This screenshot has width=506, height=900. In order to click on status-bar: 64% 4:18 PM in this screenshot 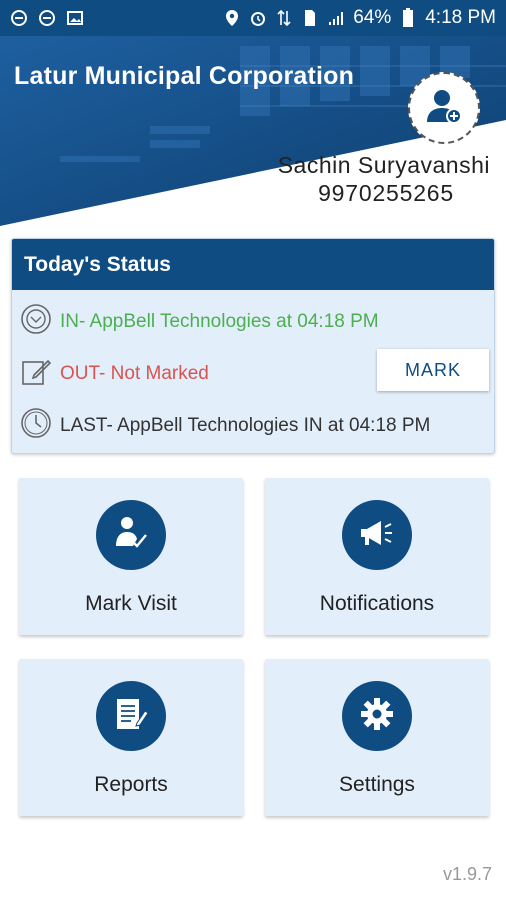, I will do `click(253, 18)`.